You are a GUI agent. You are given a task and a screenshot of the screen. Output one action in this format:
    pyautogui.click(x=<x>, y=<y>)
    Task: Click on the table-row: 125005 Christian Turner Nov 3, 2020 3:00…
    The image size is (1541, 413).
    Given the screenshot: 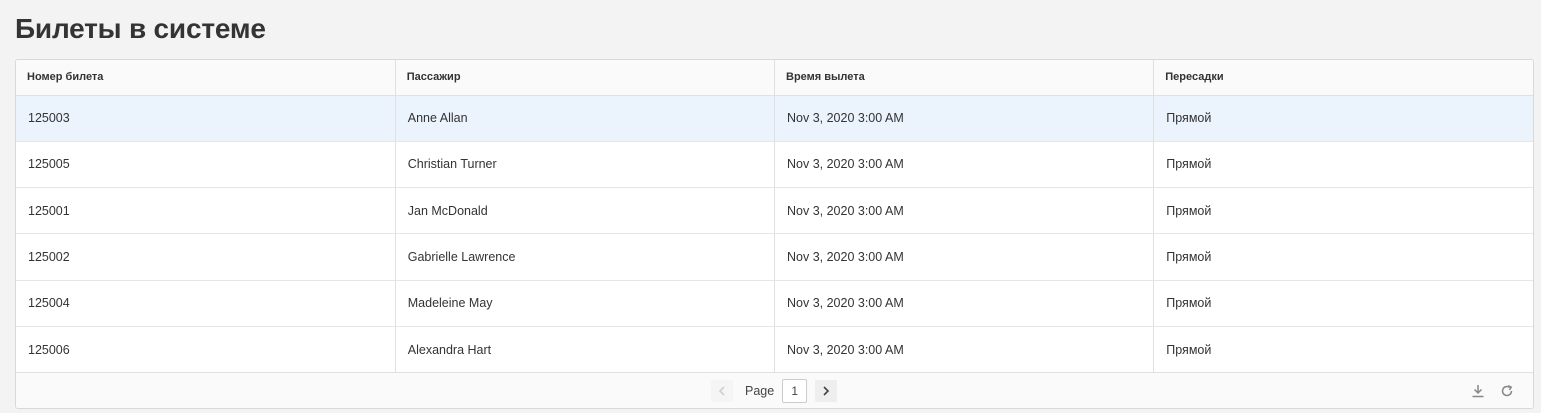 What is the action you would take?
    pyautogui.click(x=774, y=165)
    